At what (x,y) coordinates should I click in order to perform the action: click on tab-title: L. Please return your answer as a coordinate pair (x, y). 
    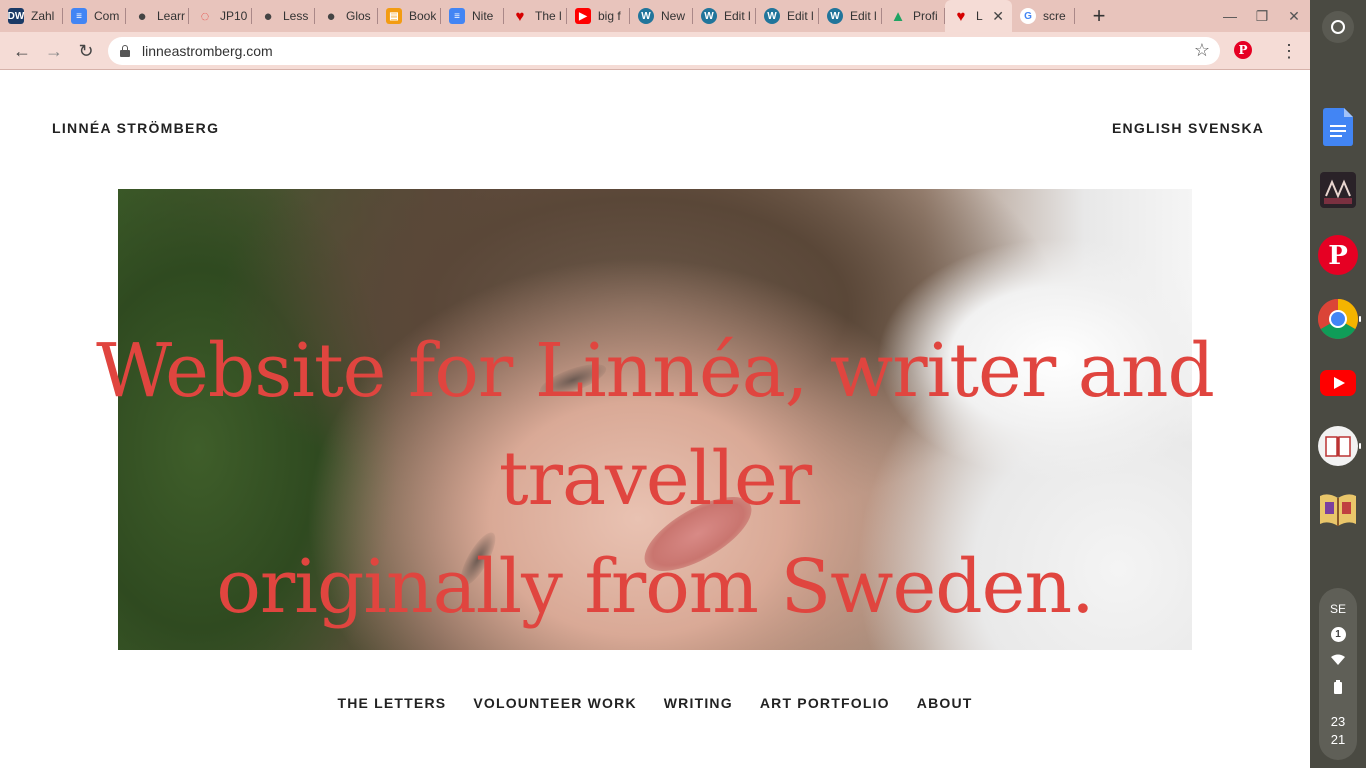
    Looking at the image, I should click on (979, 16).